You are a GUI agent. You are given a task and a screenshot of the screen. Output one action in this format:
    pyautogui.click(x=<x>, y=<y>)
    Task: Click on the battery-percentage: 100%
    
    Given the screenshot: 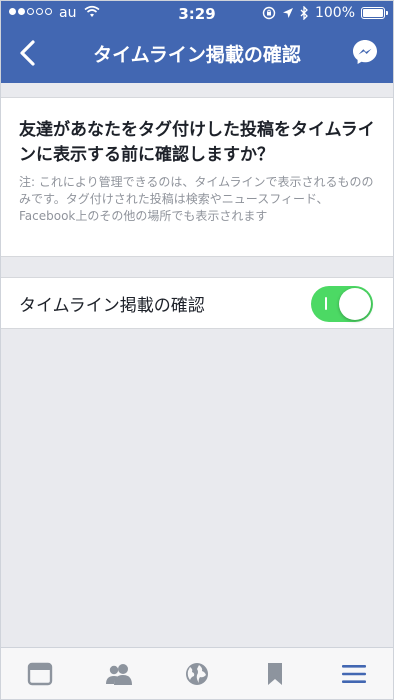 What is the action you would take?
    pyautogui.click(x=334, y=13)
    